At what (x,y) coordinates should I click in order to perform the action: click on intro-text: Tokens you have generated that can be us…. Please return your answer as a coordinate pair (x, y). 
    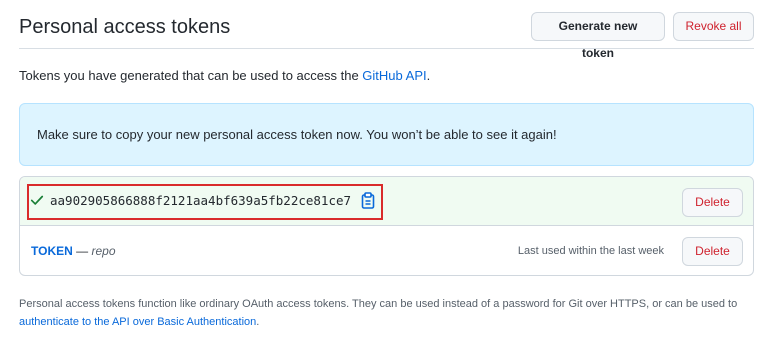
    Looking at the image, I should click on (224, 76).